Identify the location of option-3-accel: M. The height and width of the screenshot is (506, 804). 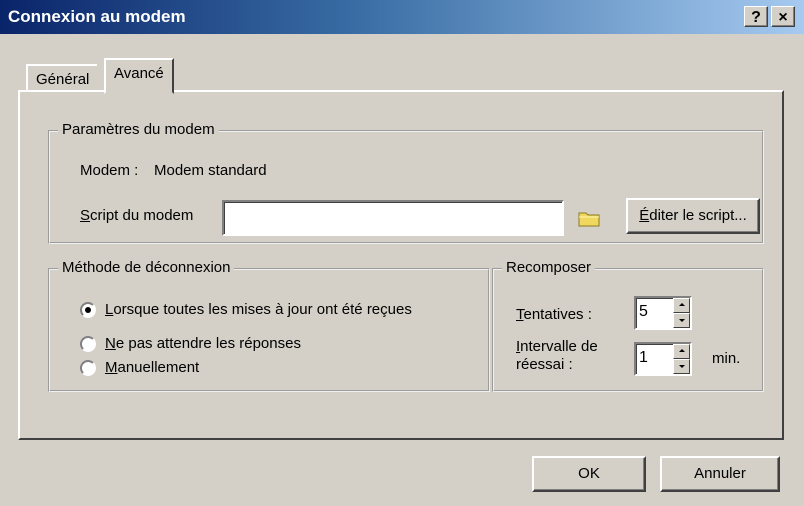
(111, 367).